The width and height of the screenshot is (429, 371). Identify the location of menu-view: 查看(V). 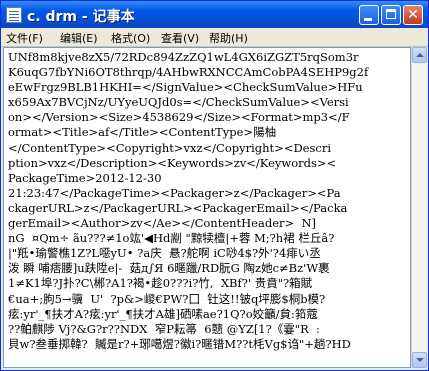
(180, 38).